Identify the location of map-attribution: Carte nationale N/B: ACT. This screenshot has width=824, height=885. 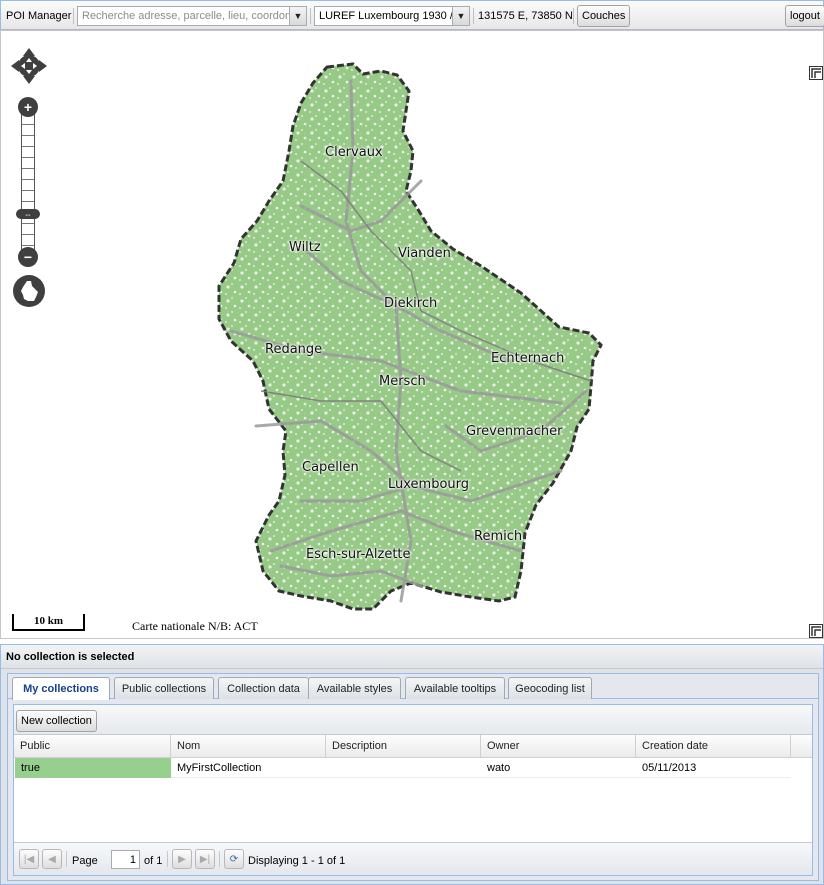
(195, 626).